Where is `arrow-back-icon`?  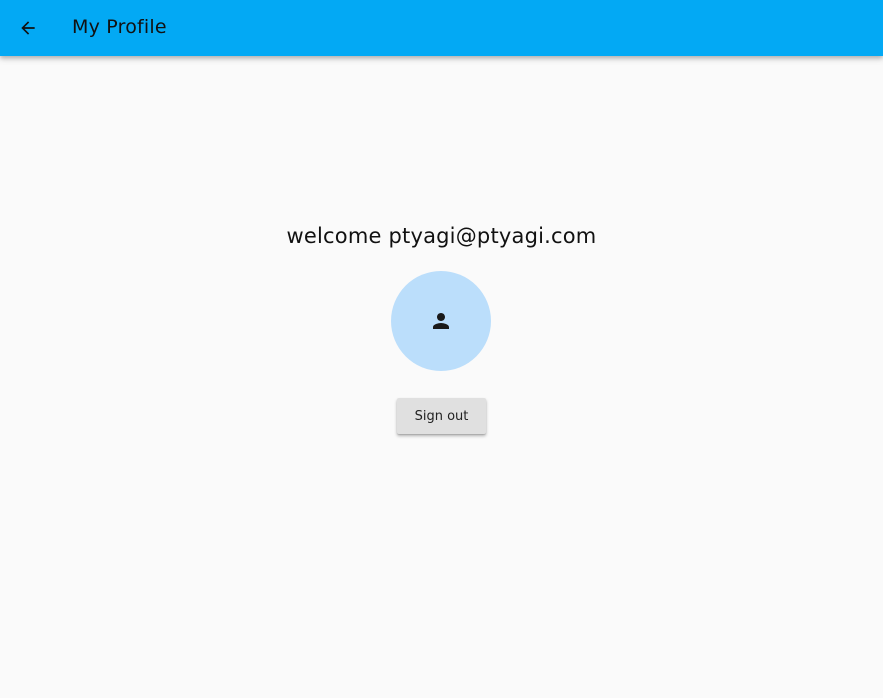
arrow-back-icon is located at coordinates (28, 28).